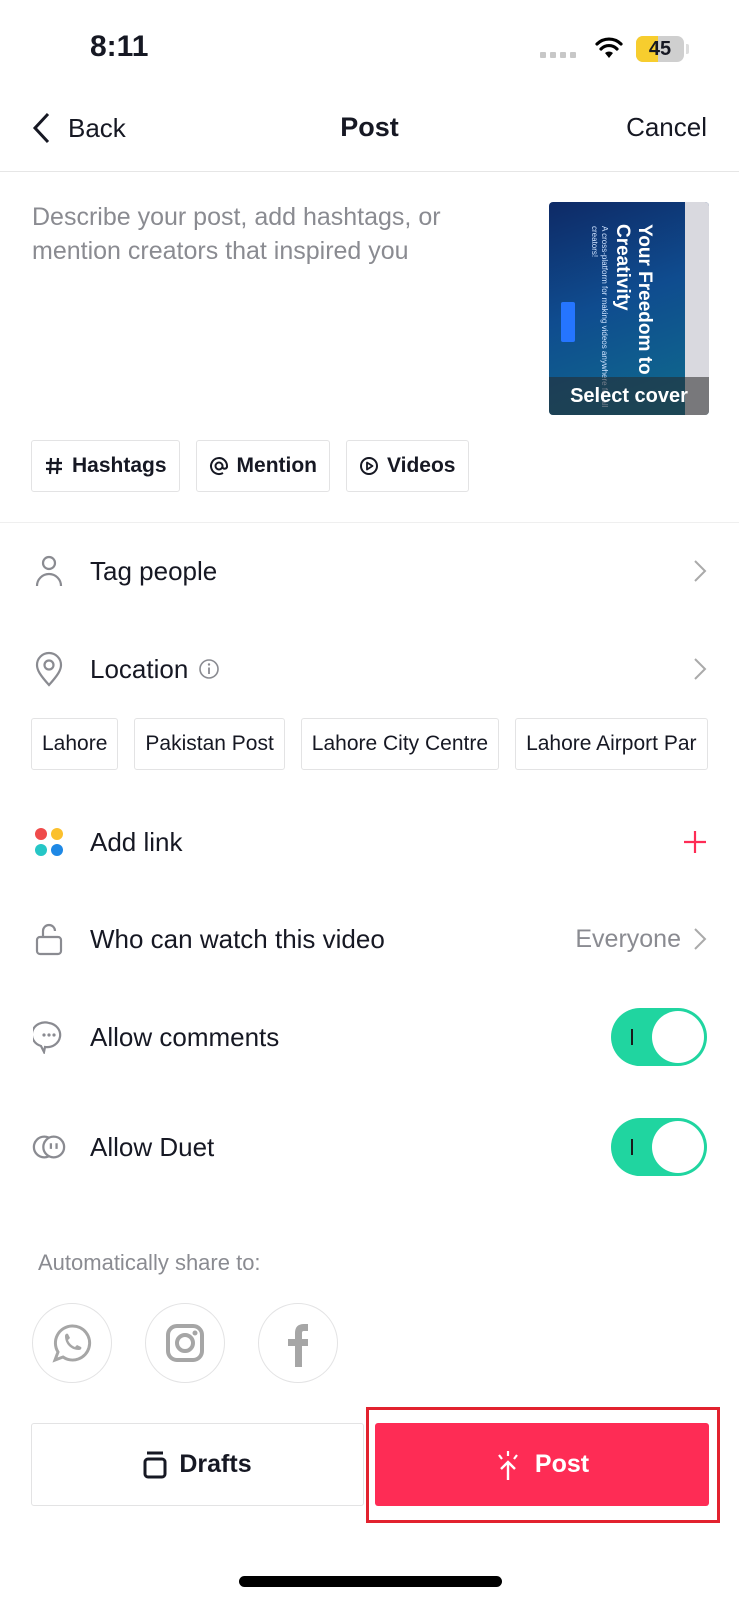 Image resolution: width=739 pixels, height=1600 pixels. Describe the element at coordinates (119, 46) in the screenshot. I see `status-time: 8:11` at that location.